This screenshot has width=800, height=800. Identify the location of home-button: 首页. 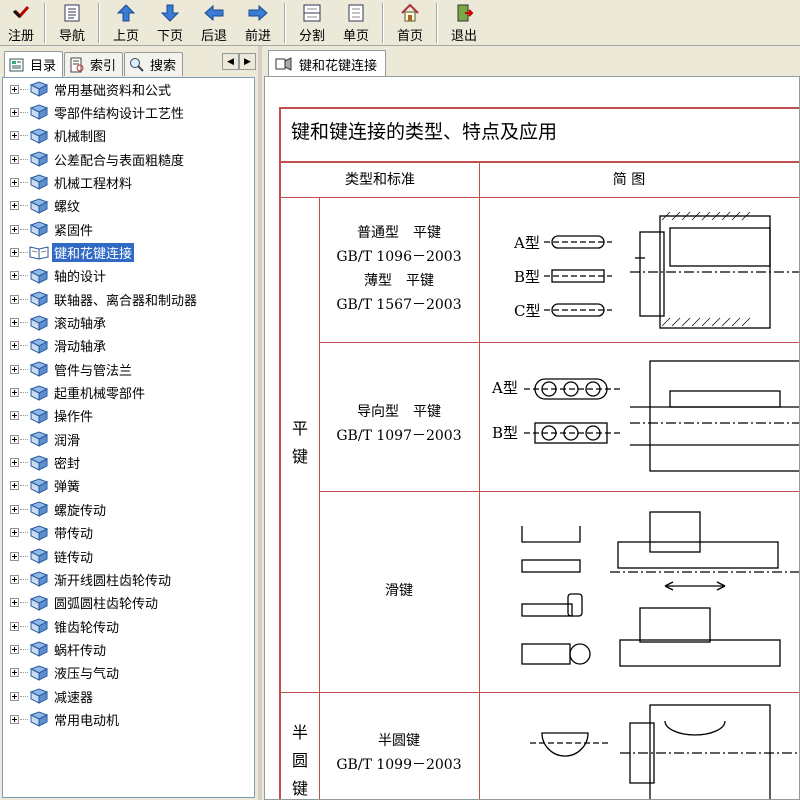
(410, 23).